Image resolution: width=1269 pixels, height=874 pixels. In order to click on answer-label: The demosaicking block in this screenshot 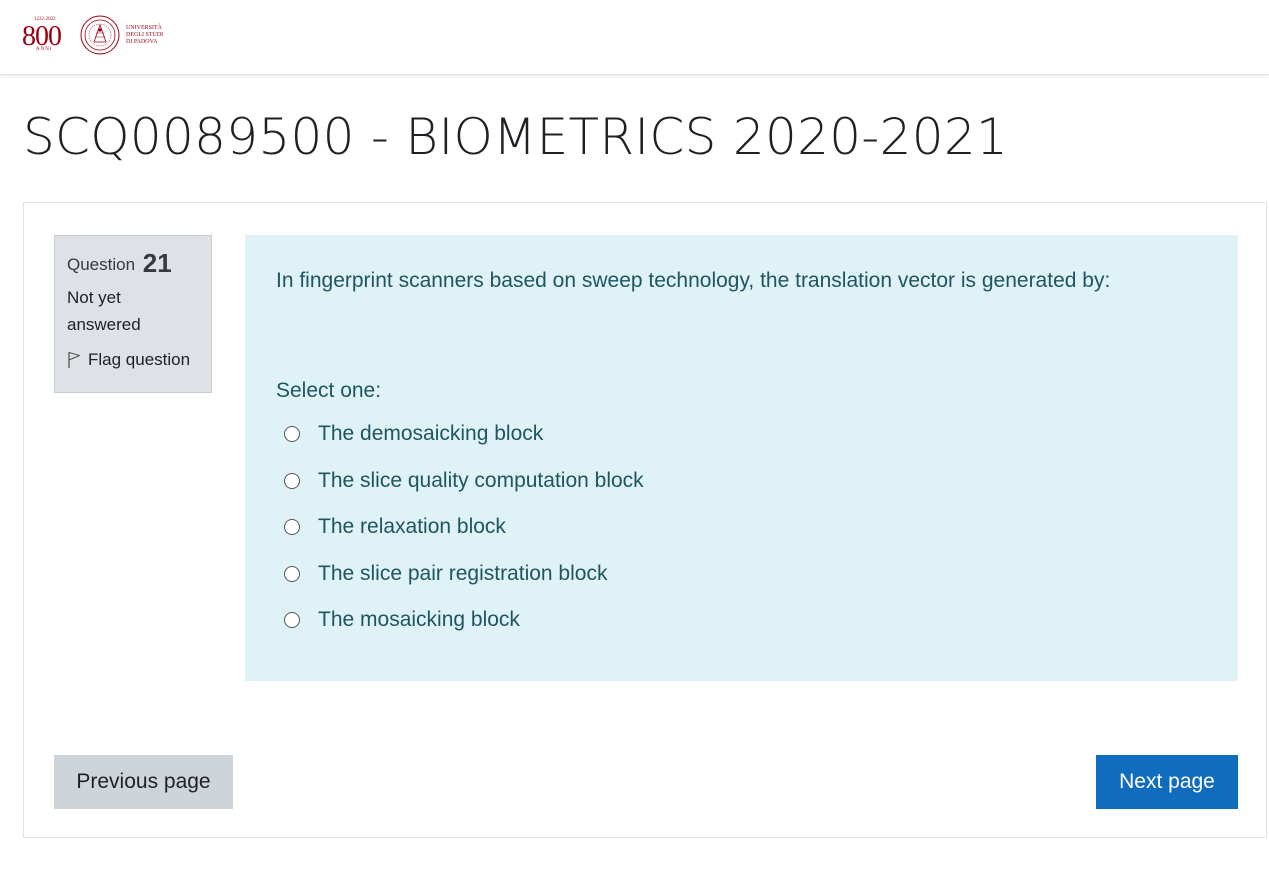, I will do `click(430, 434)`.